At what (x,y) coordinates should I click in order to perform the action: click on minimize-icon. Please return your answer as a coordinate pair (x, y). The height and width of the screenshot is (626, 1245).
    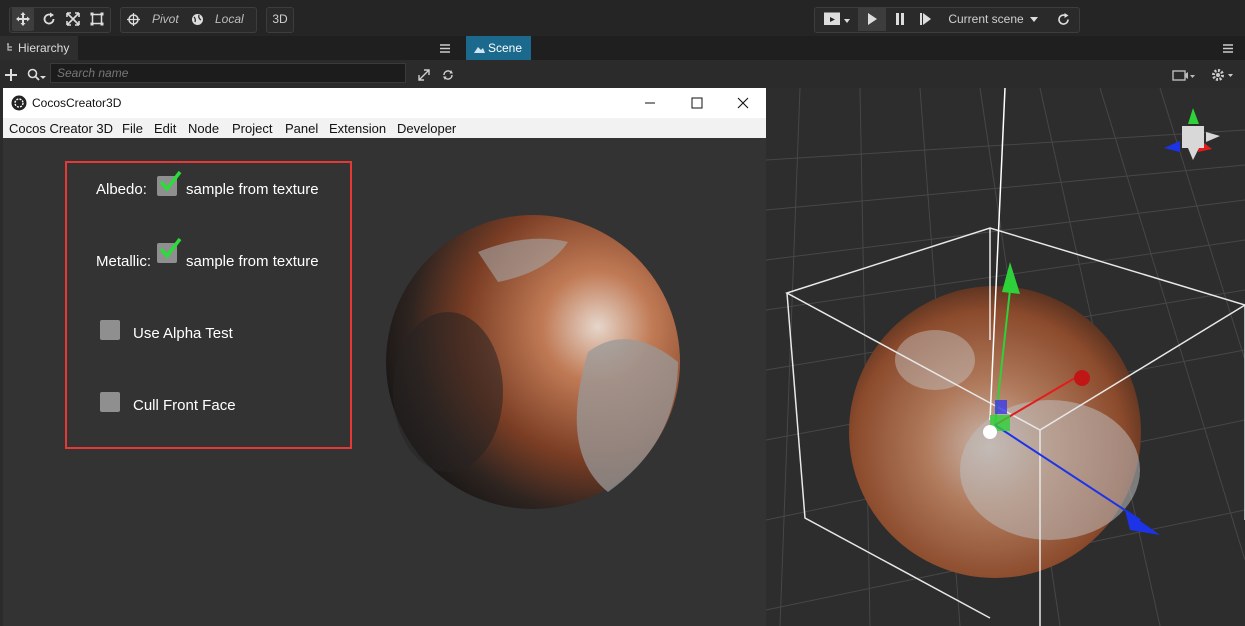
    Looking at the image, I should click on (650, 103).